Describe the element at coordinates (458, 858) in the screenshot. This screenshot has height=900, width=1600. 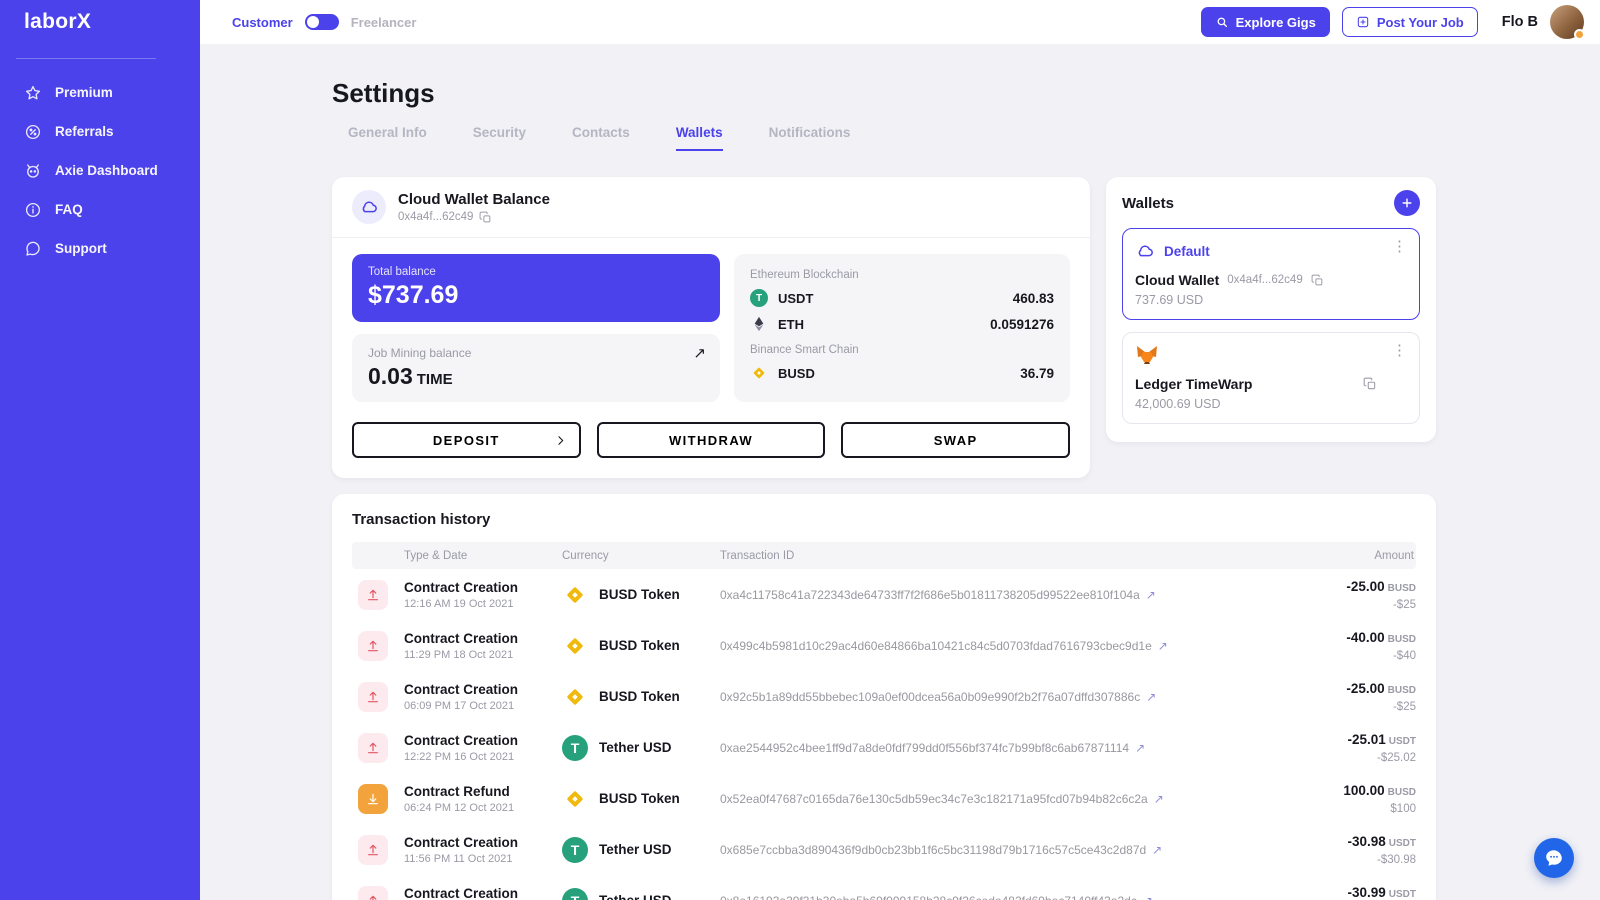
I see `transaction-date: 11:56 PM 11 Oct 2021` at that location.